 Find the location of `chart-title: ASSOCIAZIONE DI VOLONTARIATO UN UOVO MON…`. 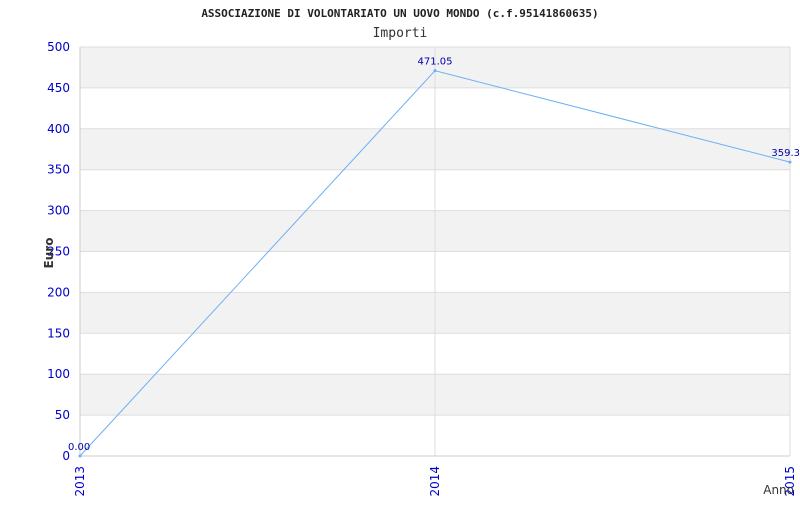

chart-title: ASSOCIAZIONE DI VOLONTARIATO UN UOVO MON… is located at coordinates (399, 13).